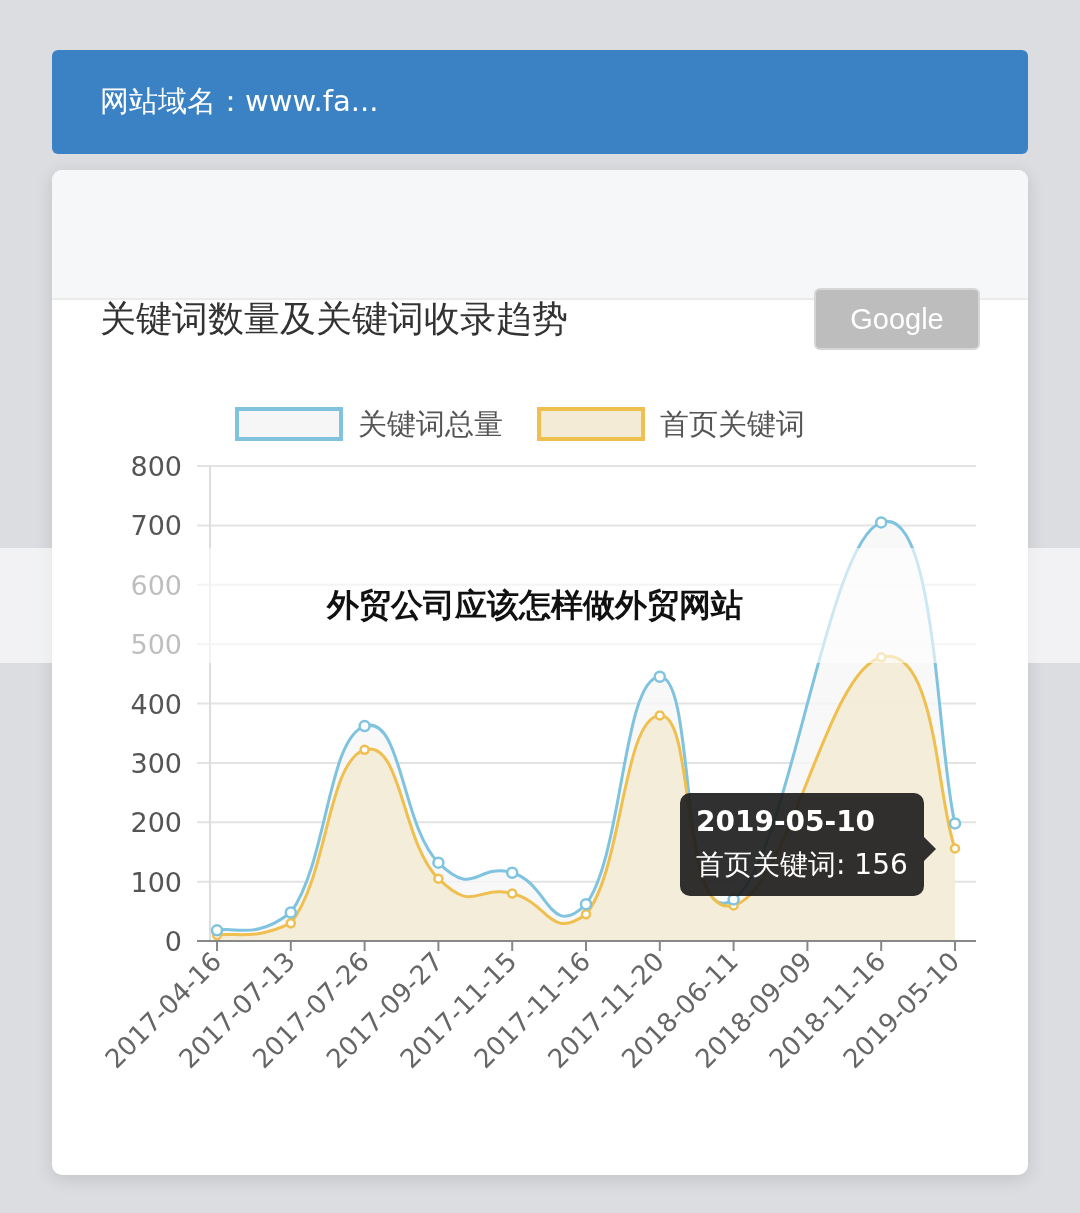 The width and height of the screenshot is (1080, 1213). I want to click on banner-title: 外贸公司应该怎样做外贸网站, so click(535, 605).